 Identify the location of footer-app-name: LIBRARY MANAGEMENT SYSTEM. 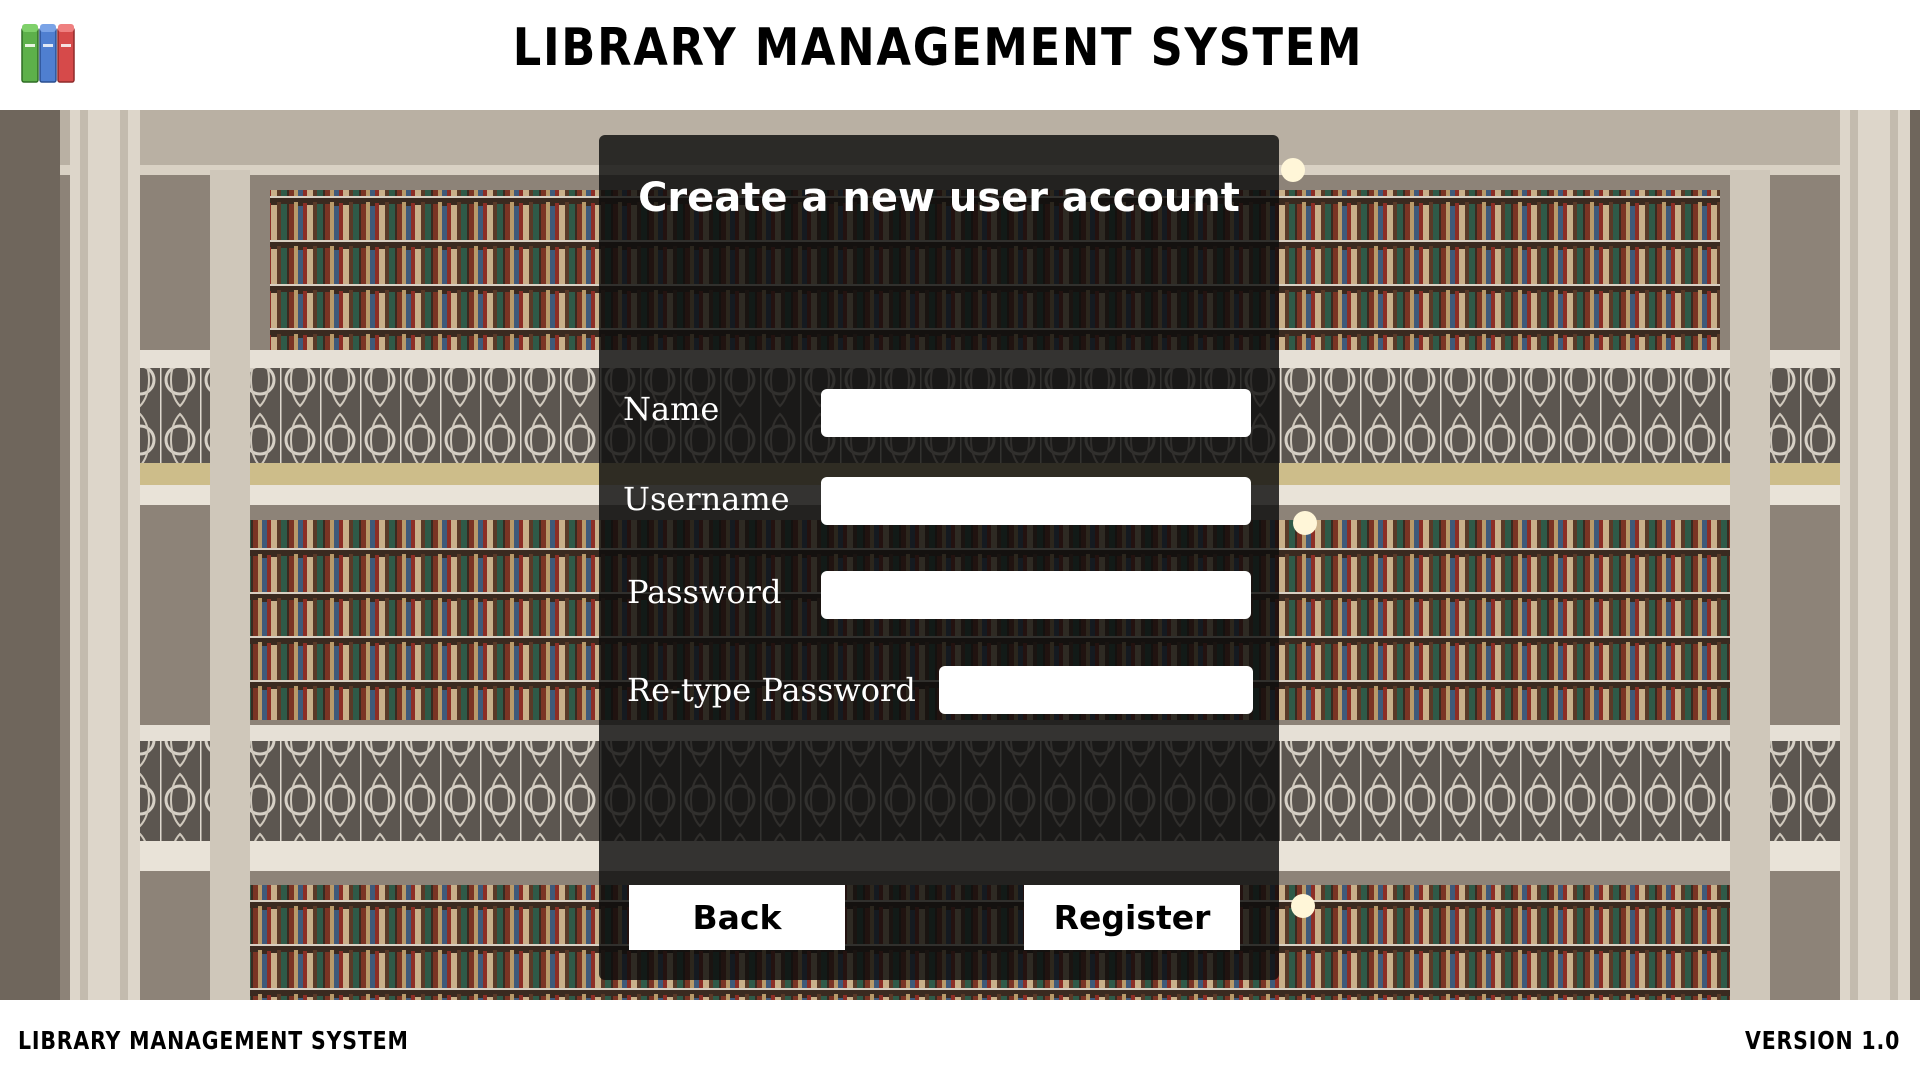
(213, 1040).